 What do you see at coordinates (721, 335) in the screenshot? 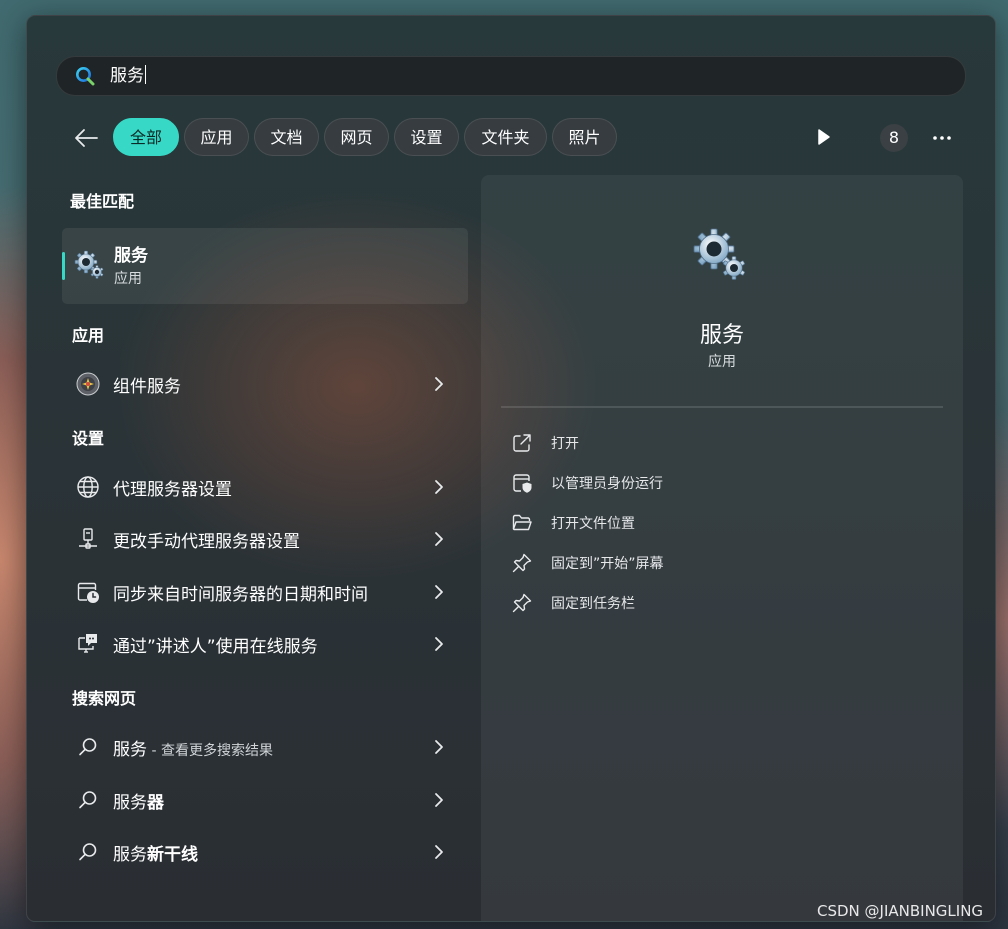
I see `preview-title: 服务` at bounding box center [721, 335].